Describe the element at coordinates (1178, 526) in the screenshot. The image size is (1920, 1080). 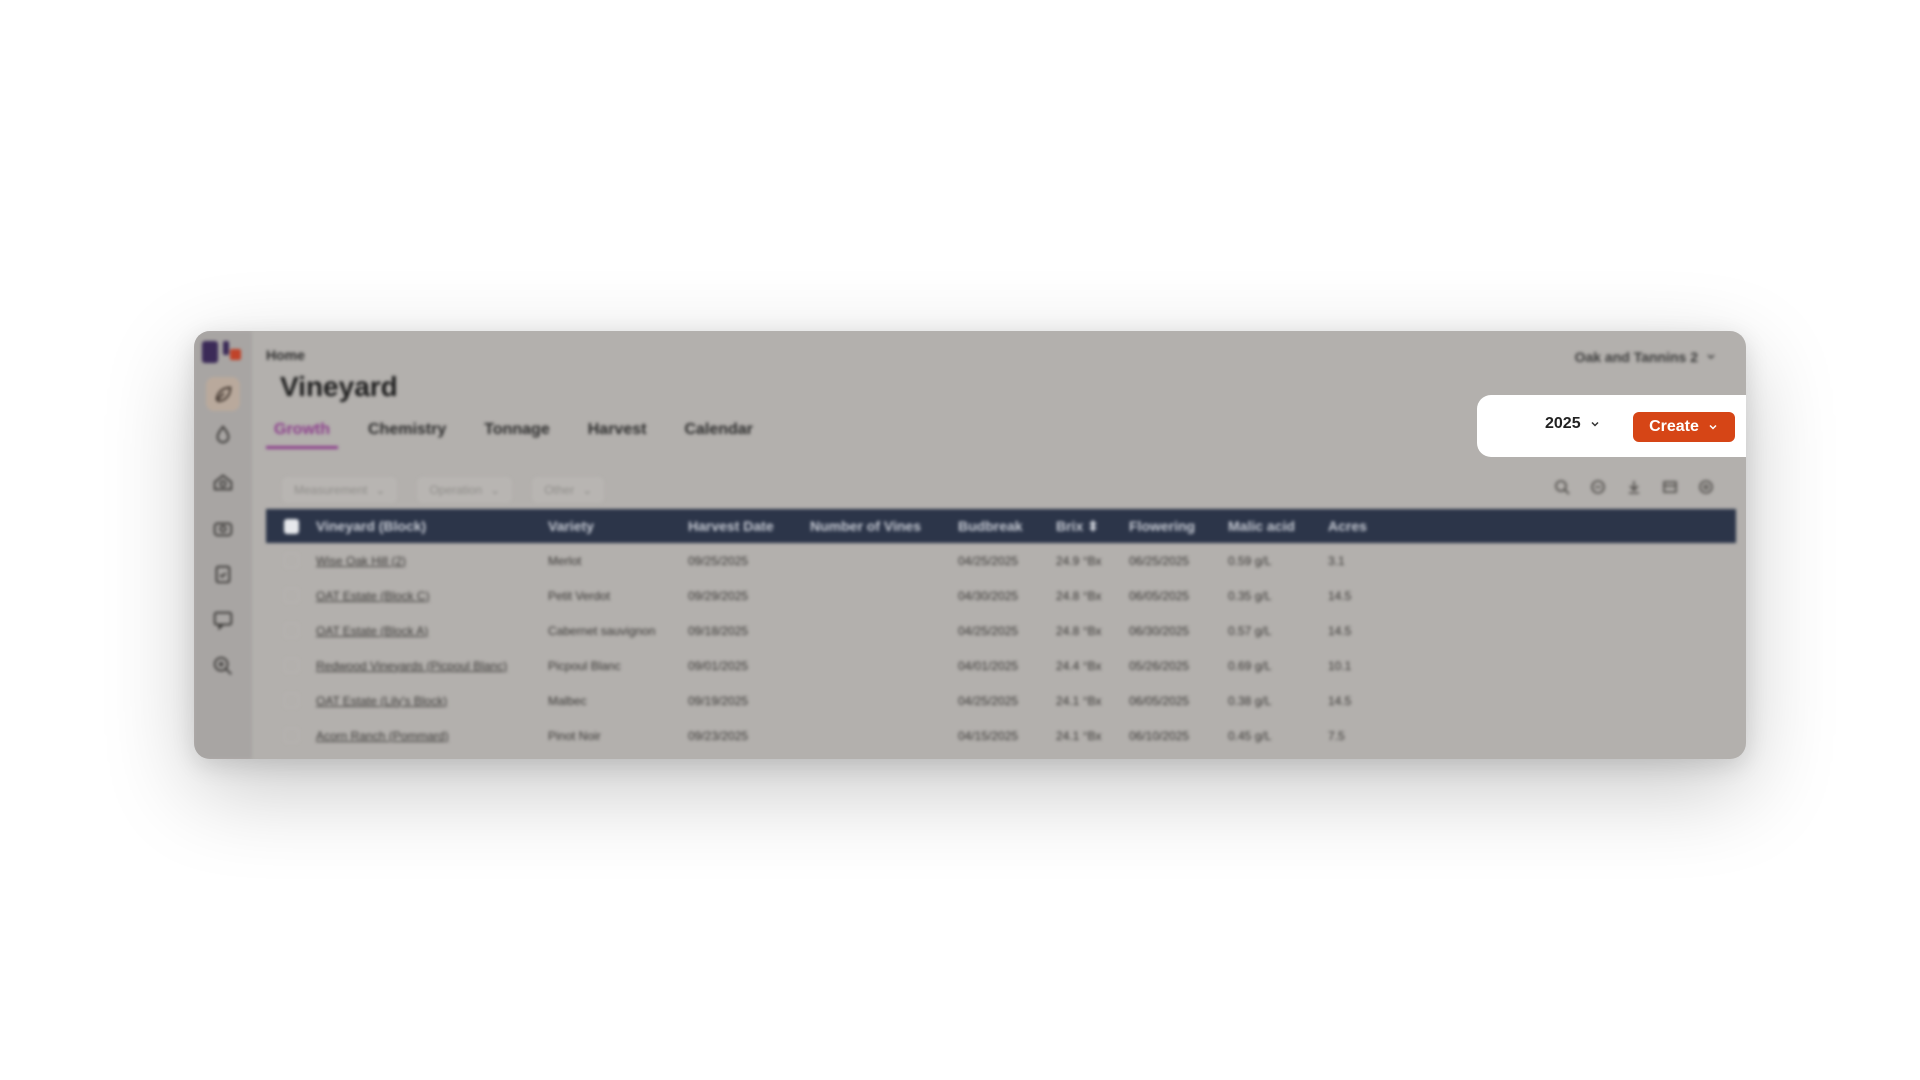
I see `column-header: Flowering` at that location.